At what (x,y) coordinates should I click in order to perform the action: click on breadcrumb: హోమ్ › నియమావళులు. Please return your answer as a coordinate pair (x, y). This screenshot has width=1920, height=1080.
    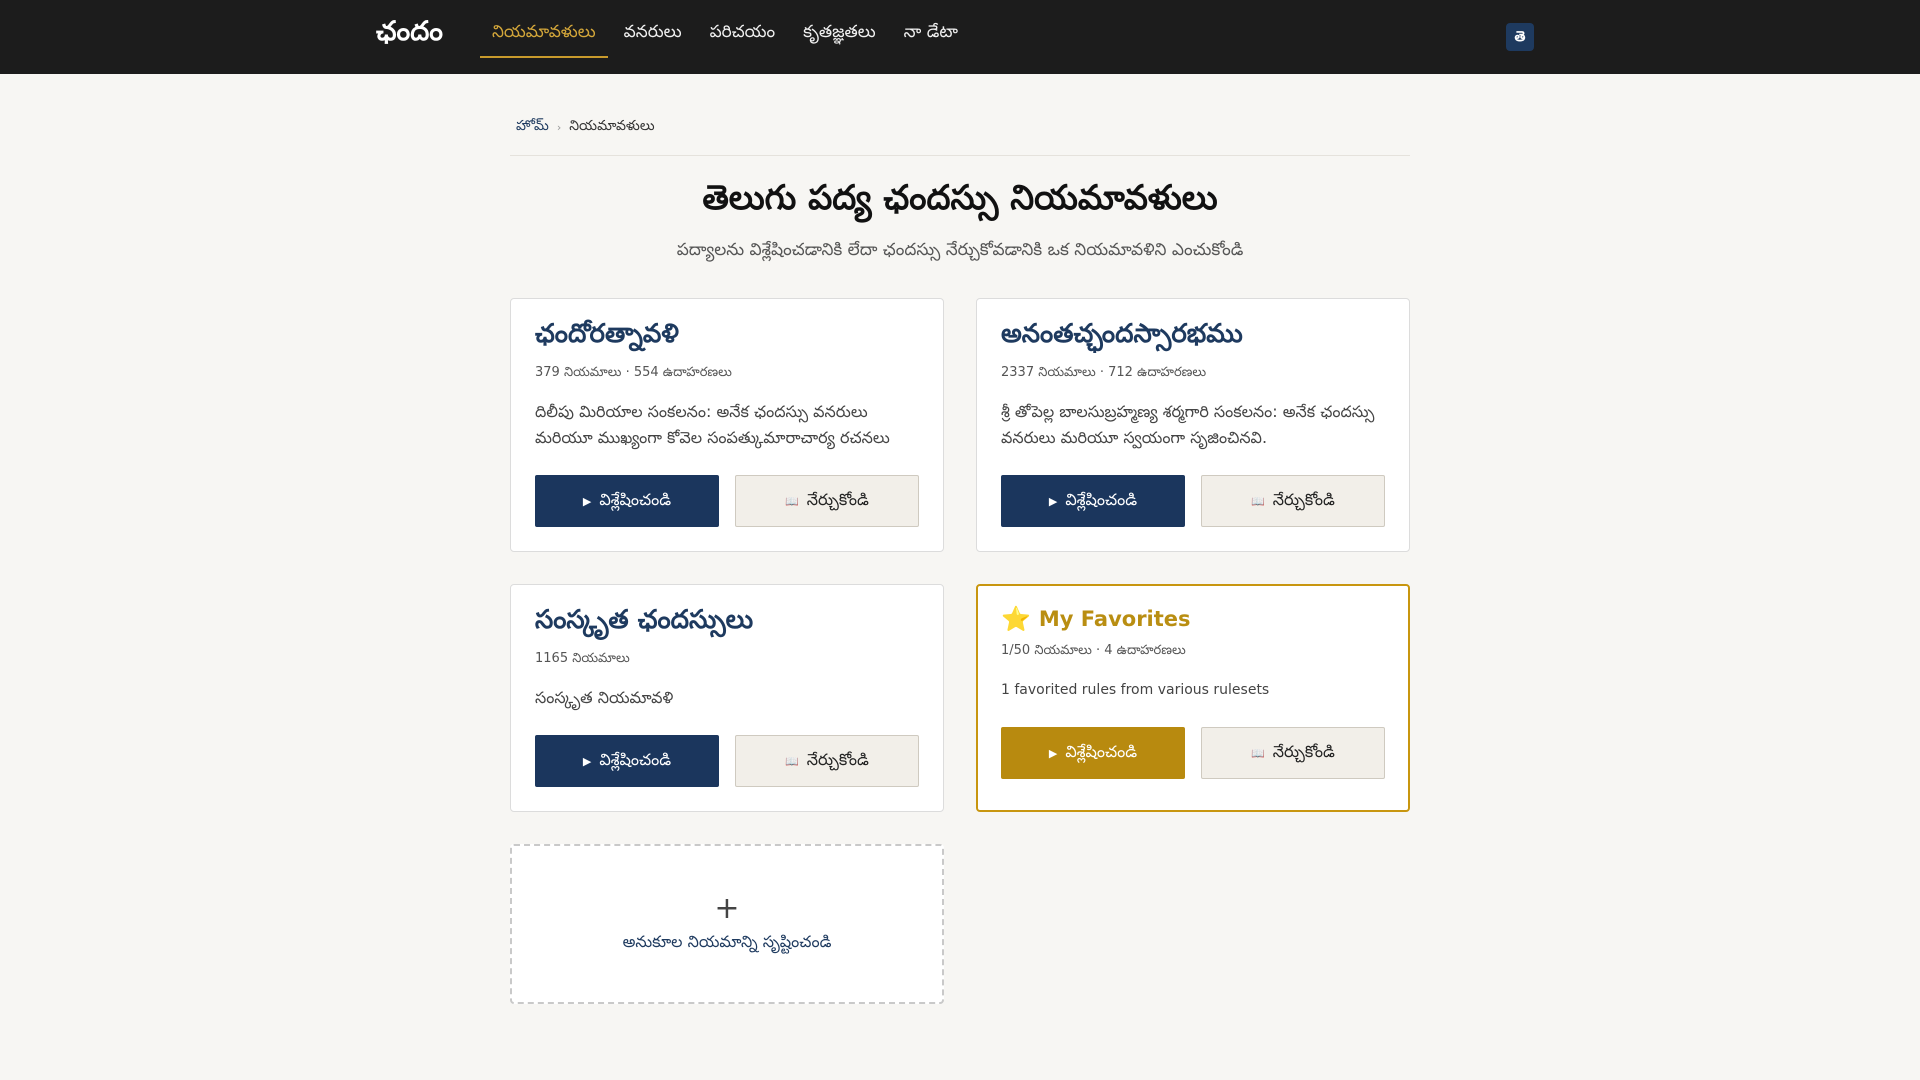
    Looking at the image, I should click on (963, 127).